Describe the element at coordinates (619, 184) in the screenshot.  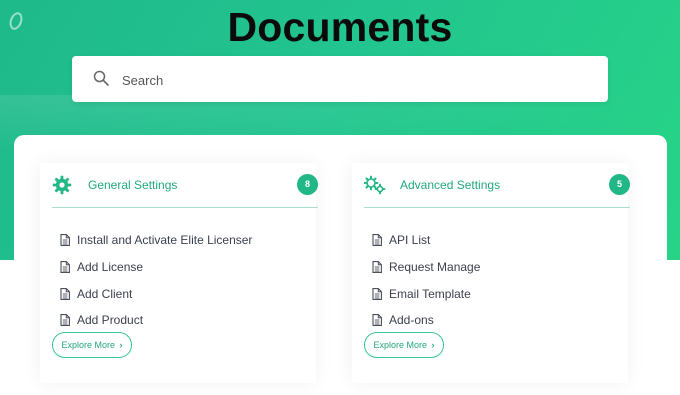
I see `doc-count-badge: 5` at that location.